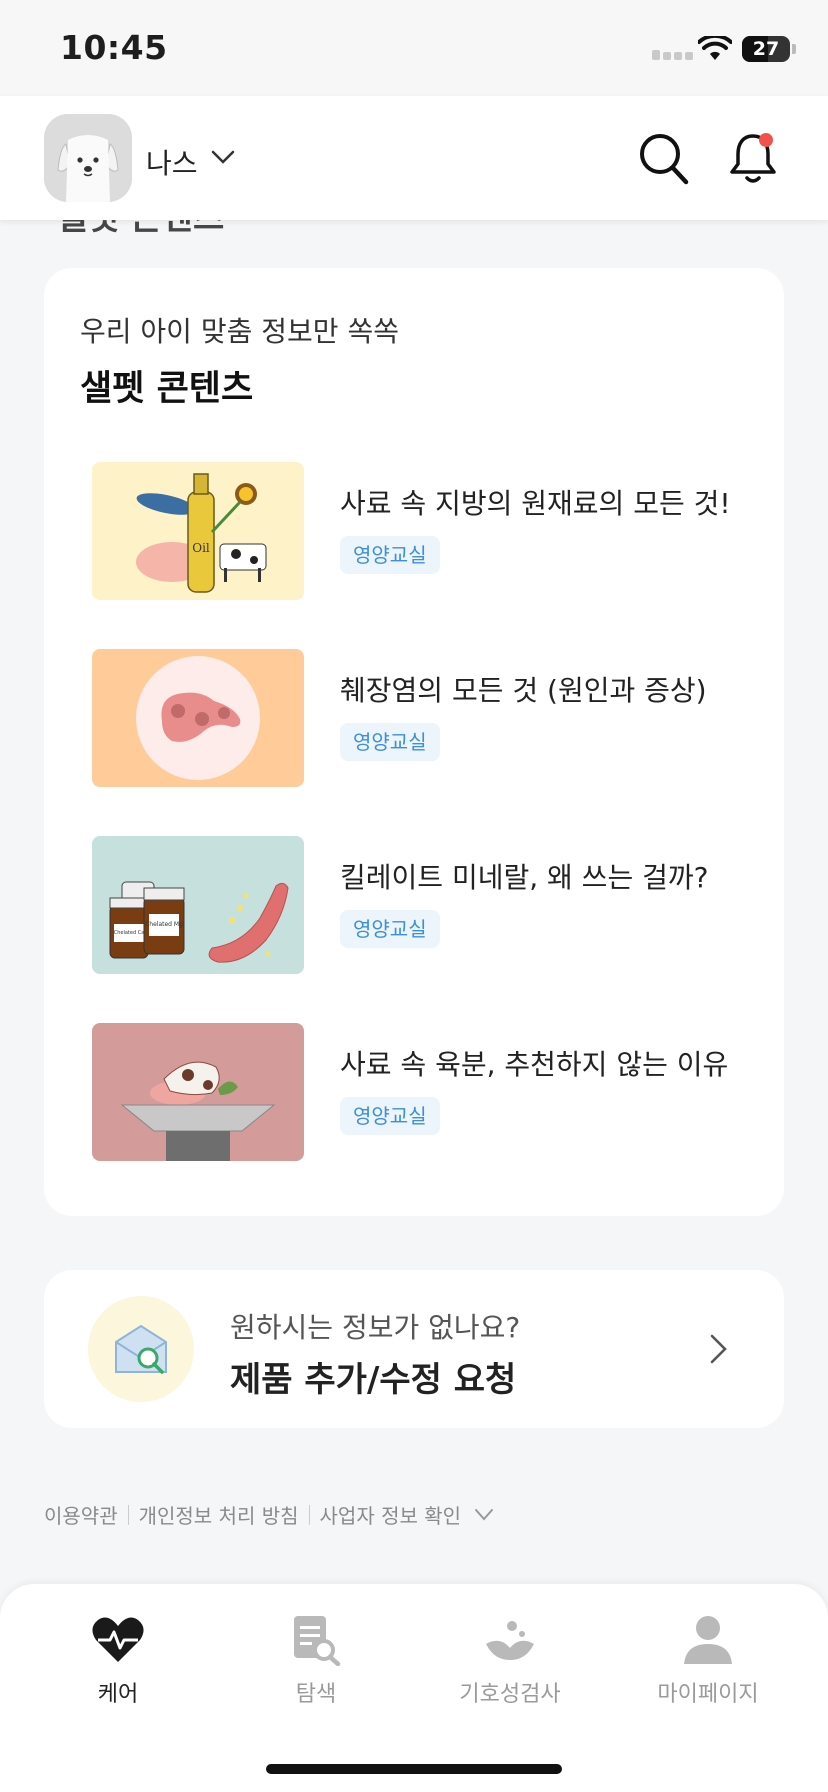  What do you see at coordinates (375, 1327) in the screenshot?
I see `request-question: 원하시는 정보가 없나요?` at bounding box center [375, 1327].